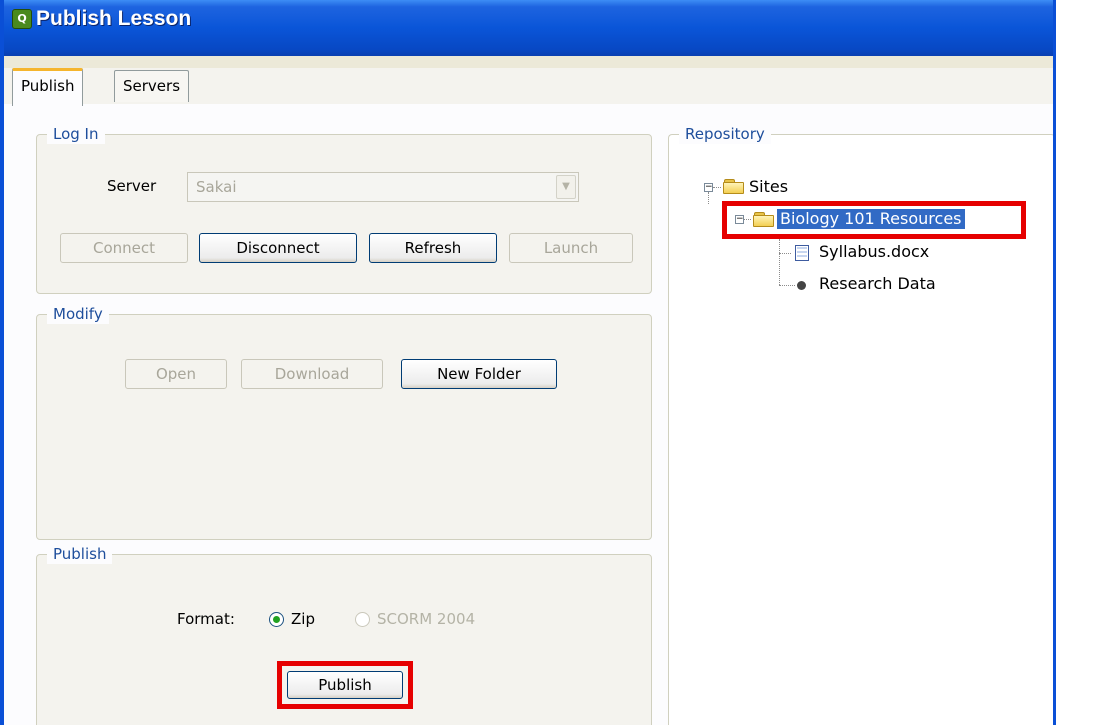 The width and height of the screenshot is (1103, 725). What do you see at coordinates (80, 554) in the screenshot?
I see `publish-group-title: Publish` at bounding box center [80, 554].